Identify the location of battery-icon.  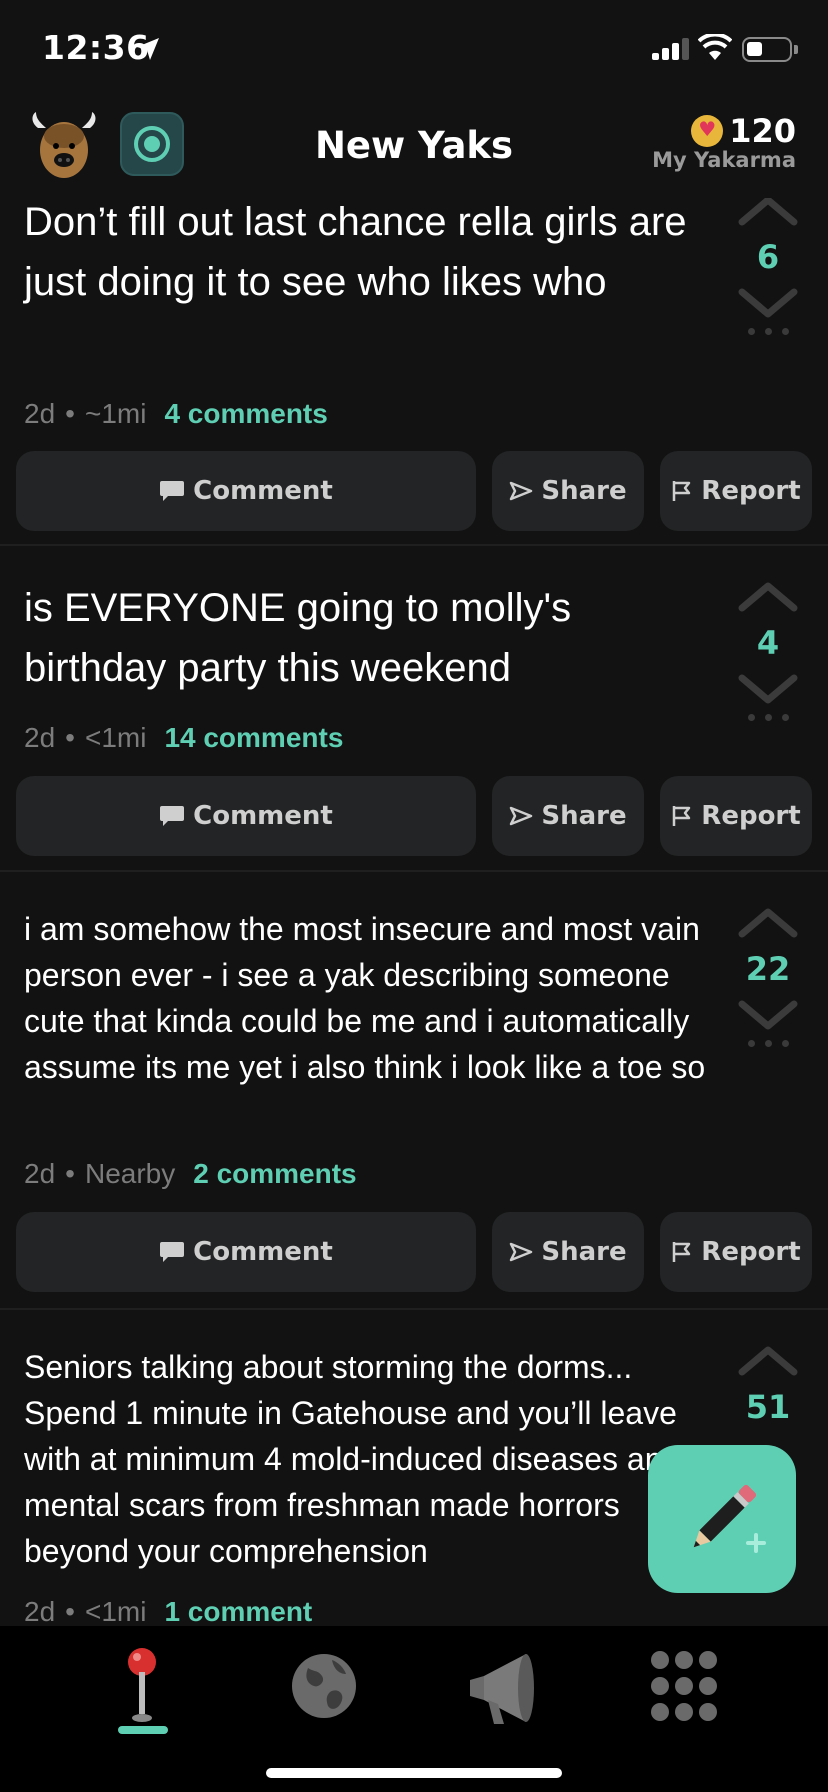
(770, 49).